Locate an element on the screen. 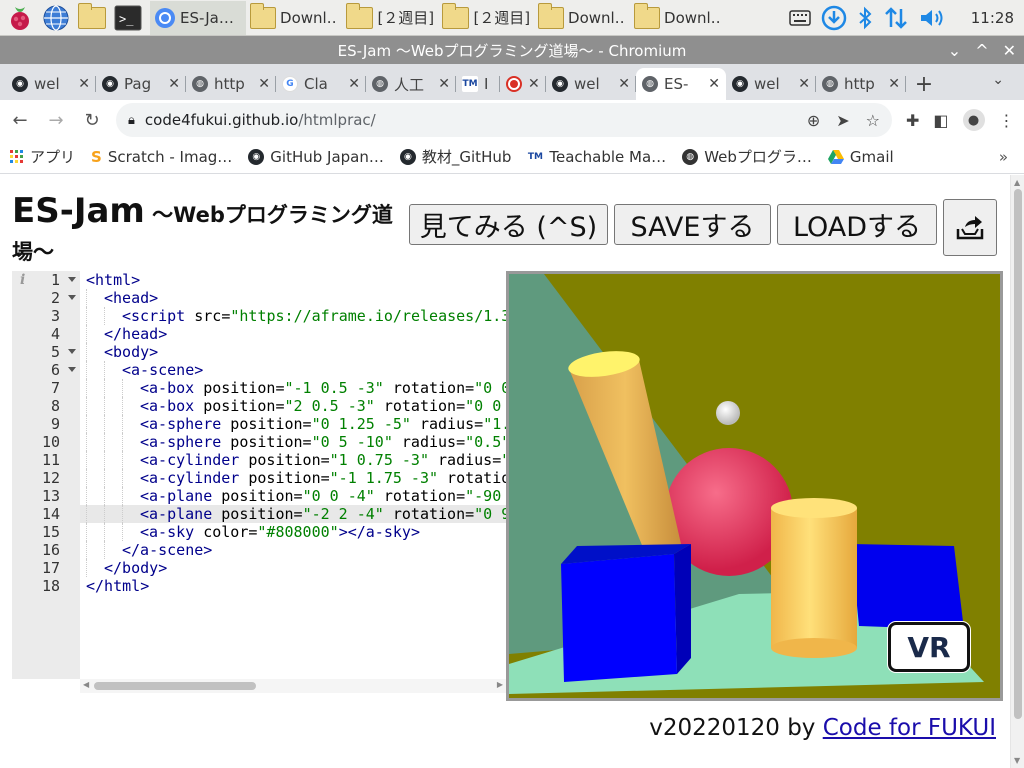  save-button: SAVEする is located at coordinates (692, 224).